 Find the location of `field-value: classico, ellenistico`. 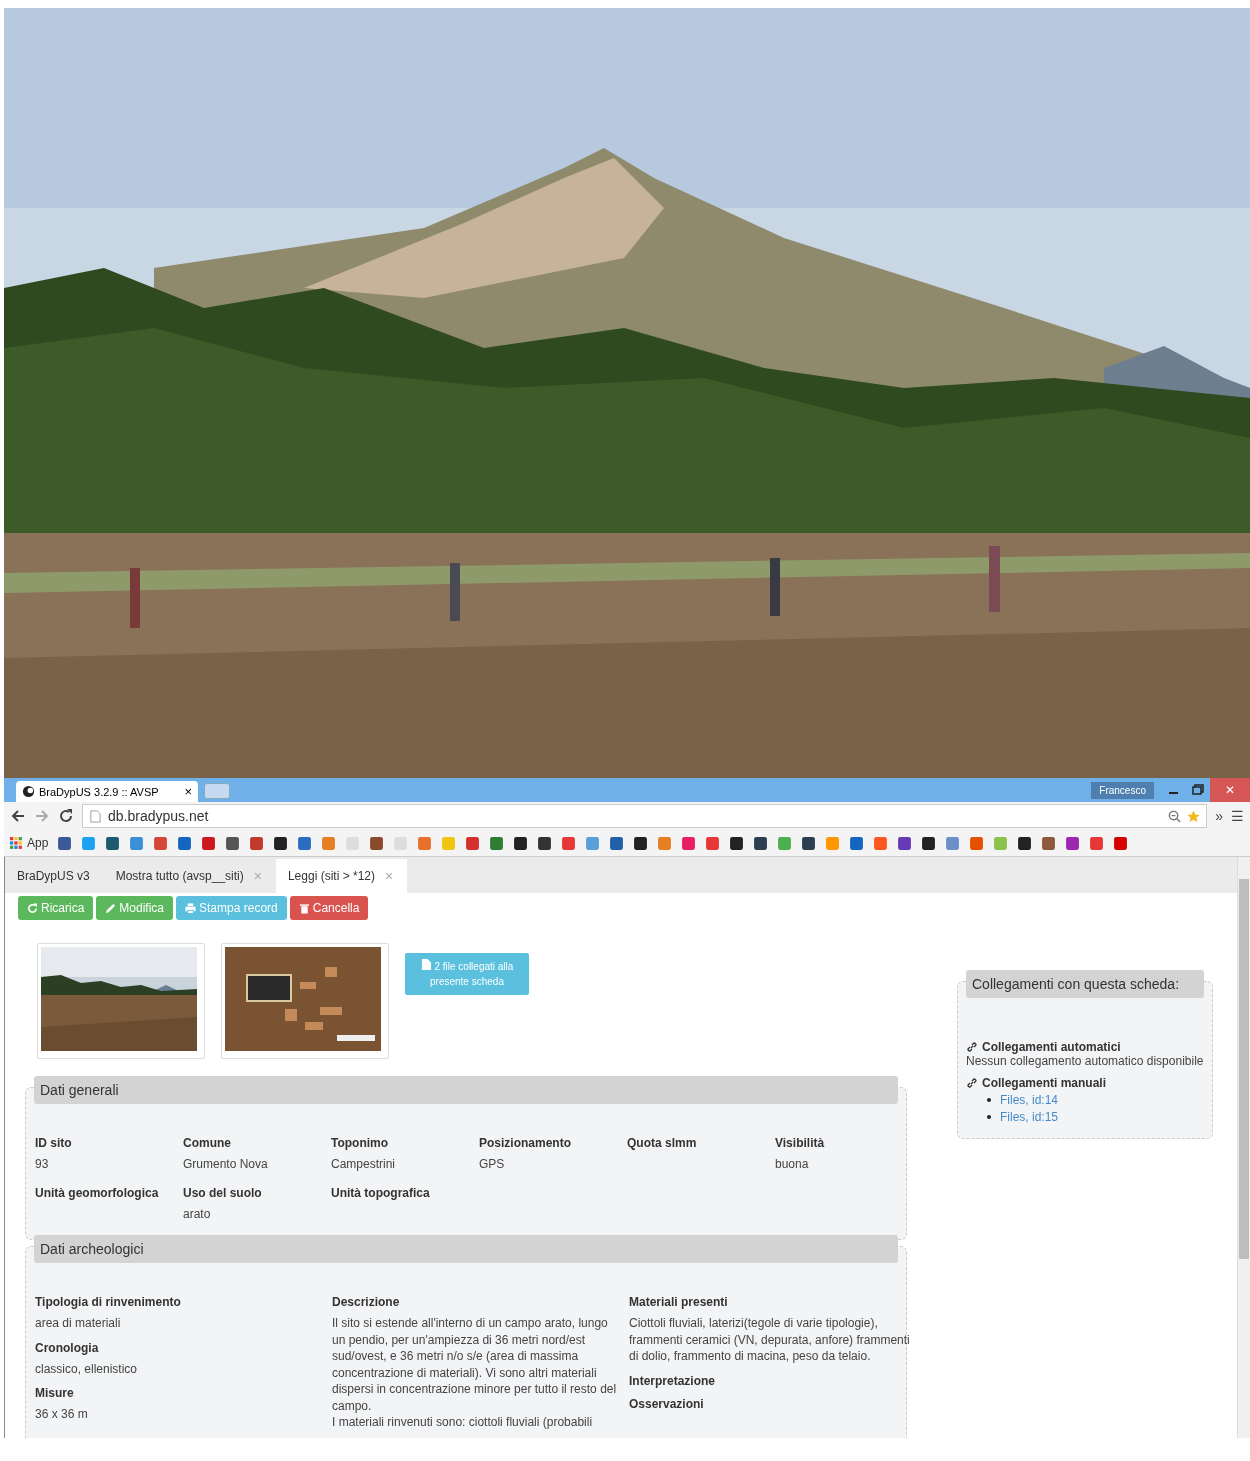

field-value: classico, ellenistico is located at coordinates (87, 1368).